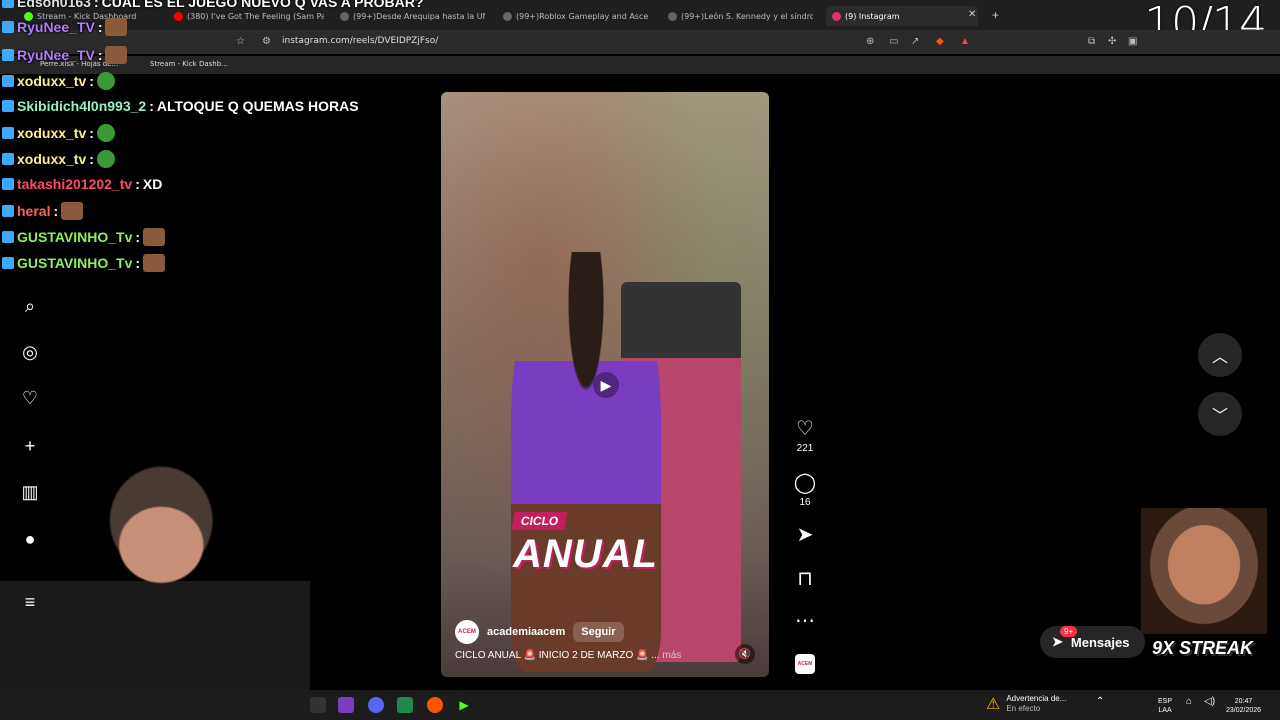  I want to click on discord-icon, so click(376, 705).